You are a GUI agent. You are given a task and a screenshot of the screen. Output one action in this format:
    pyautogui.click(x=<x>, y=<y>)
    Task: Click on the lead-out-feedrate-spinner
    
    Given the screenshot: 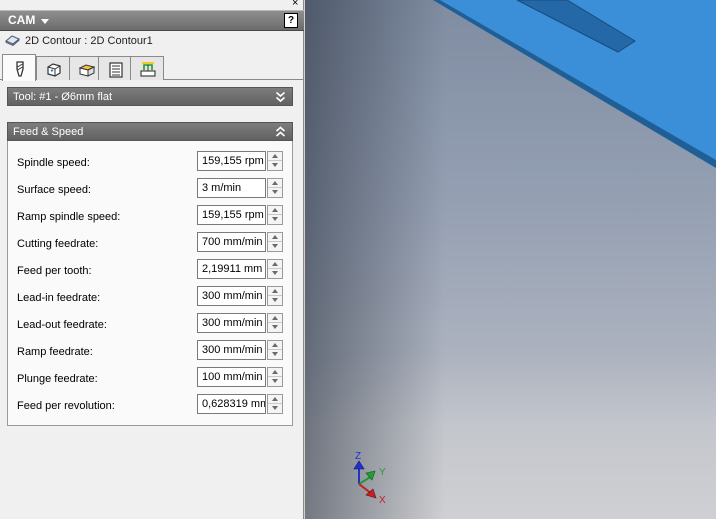 What is the action you would take?
    pyautogui.click(x=275, y=323)
    